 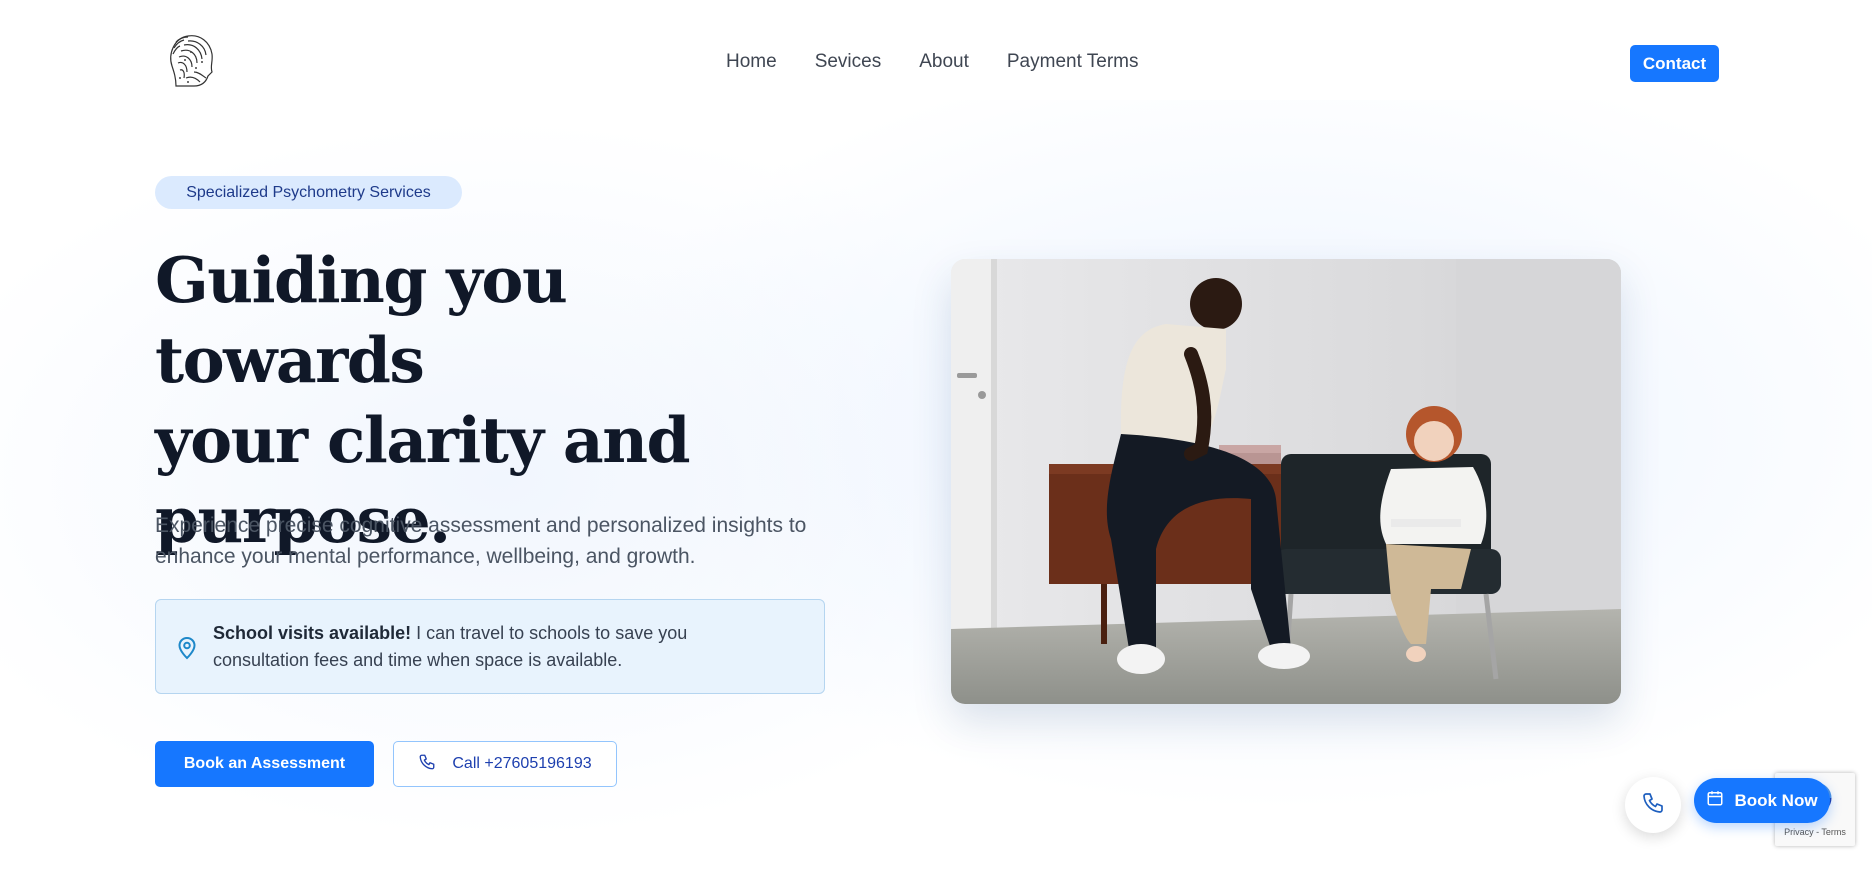 I want to click on map-pin-icon, so click(x=187, y=648).